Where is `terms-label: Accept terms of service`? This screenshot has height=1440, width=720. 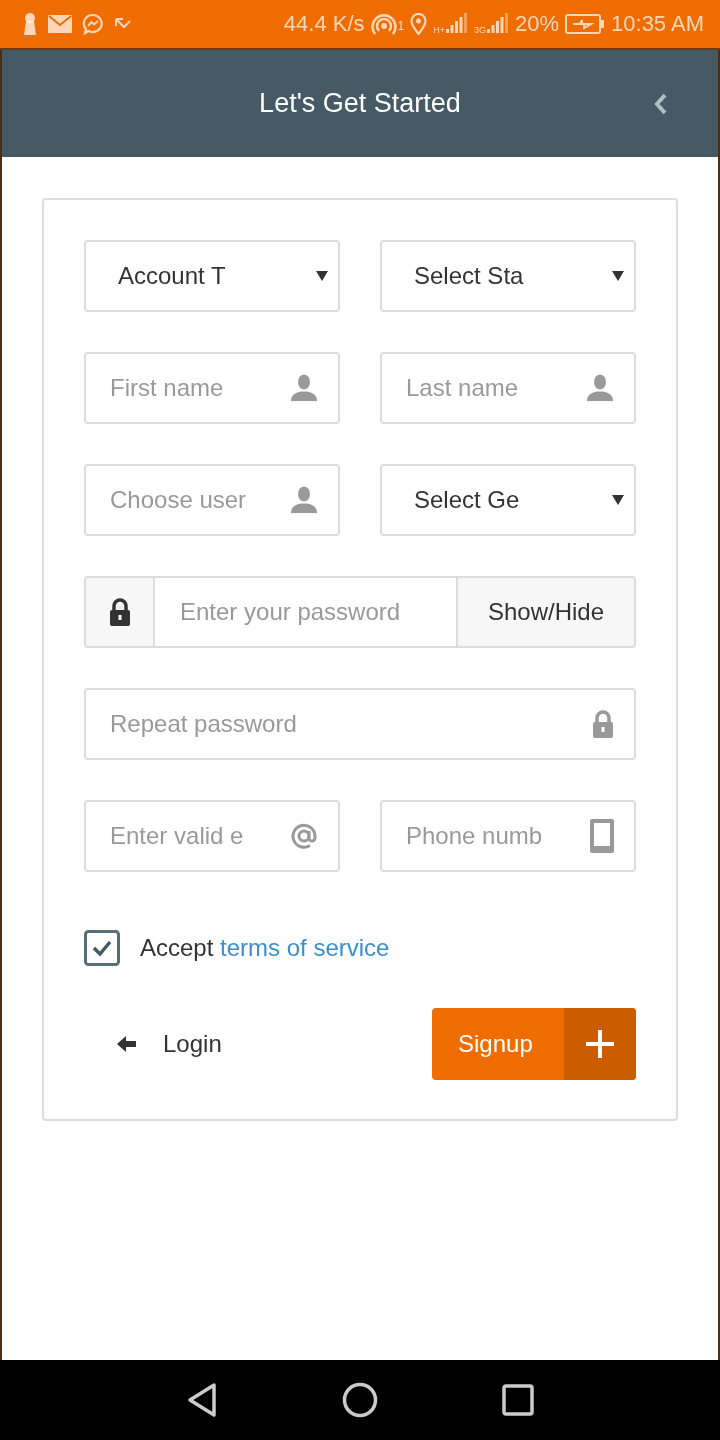 terms-label: Accept terms of service is located at coordinates (265, 948).